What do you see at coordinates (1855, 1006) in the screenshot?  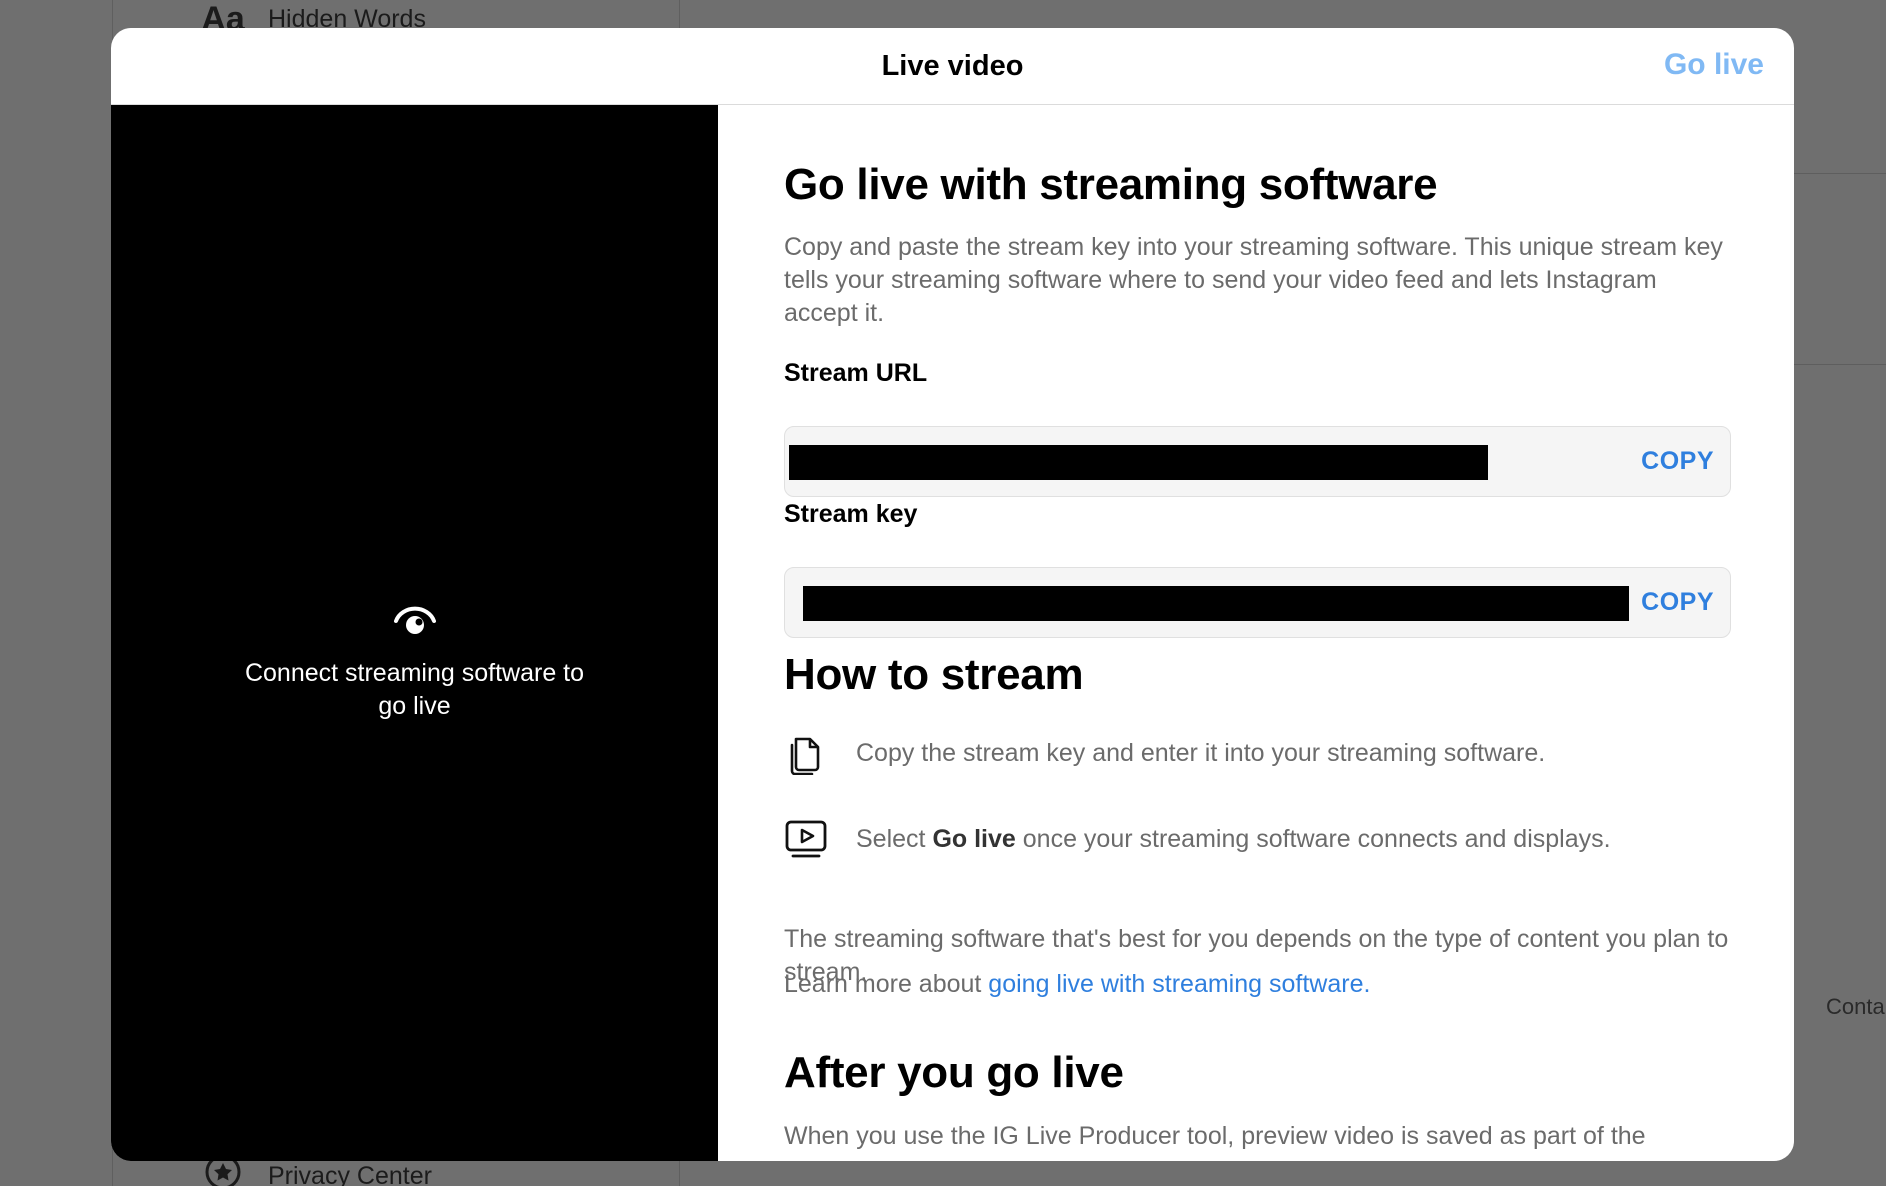 I see `background-contact-link: Conta` at bounding box center [1855, 1006].